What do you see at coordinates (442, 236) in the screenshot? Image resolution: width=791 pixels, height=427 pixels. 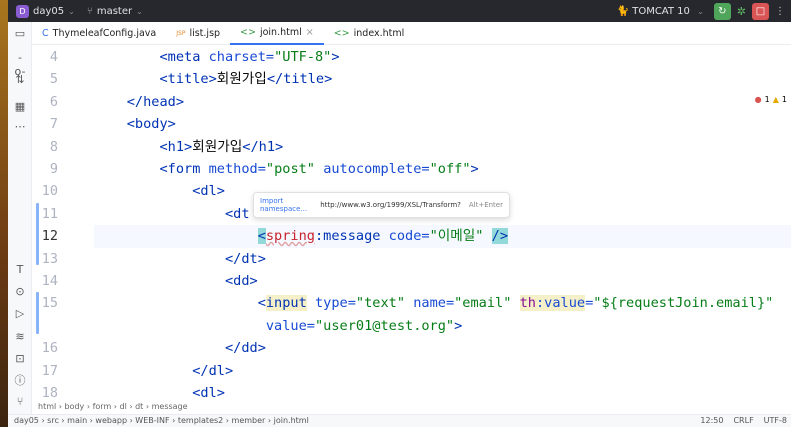 I see `code-line: <spring:message code="이메일" />` at bounding box center [442, 236].